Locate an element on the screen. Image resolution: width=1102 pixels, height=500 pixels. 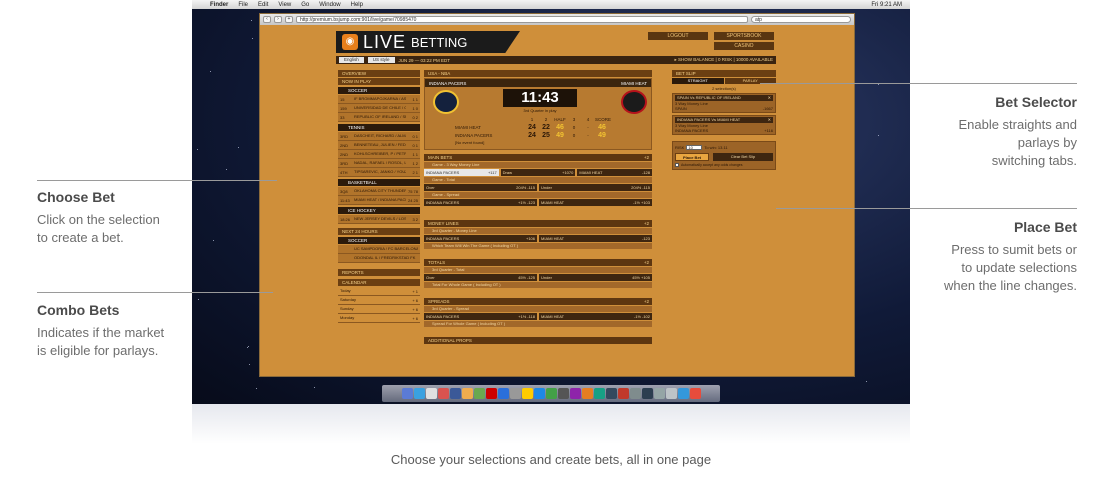
place-bet-button: Place Bet is located at coordinates (692, 157).